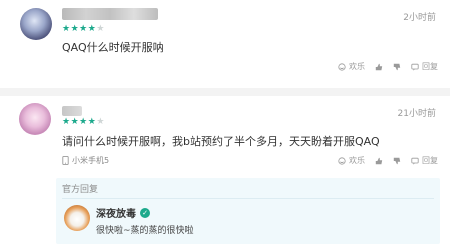 This screenshot has width=450, height=245. I want to click on official-reply-title: 官方回复, so click(80, 190).